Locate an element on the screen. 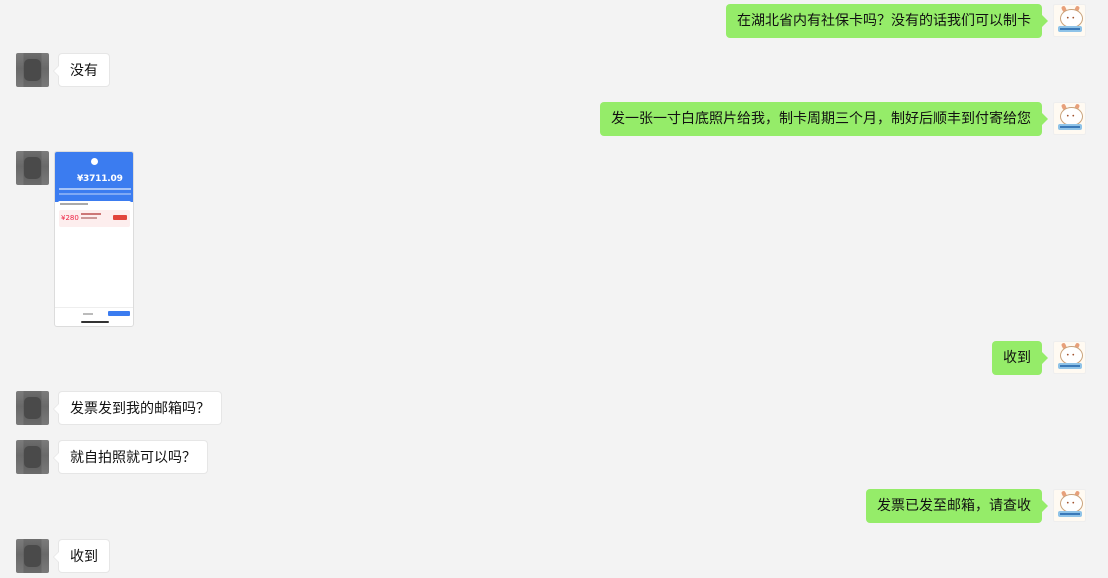  message-bubble-sent: 收到 is located at coordinates (1020, 358).